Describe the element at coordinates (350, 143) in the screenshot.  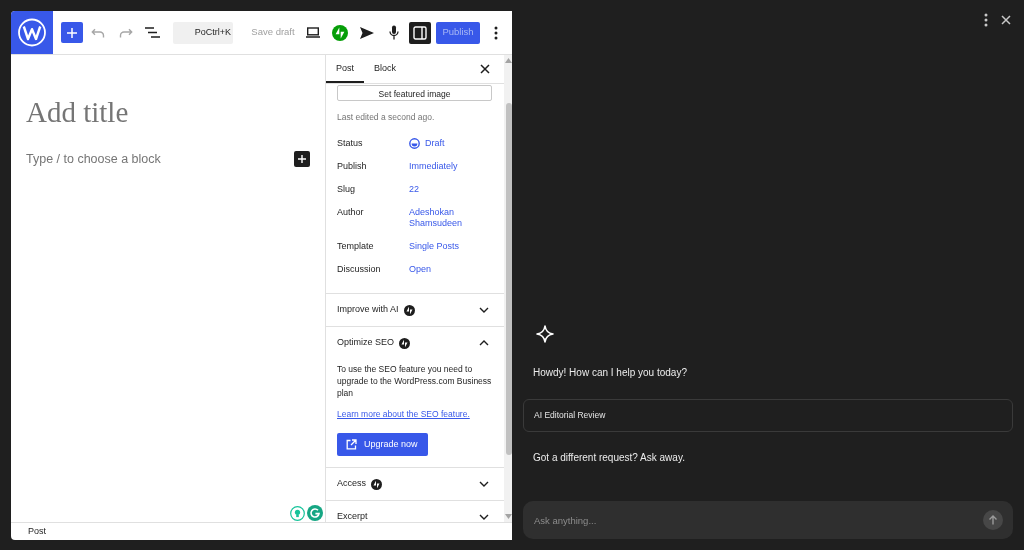
I see `field-label: Status` at that location.